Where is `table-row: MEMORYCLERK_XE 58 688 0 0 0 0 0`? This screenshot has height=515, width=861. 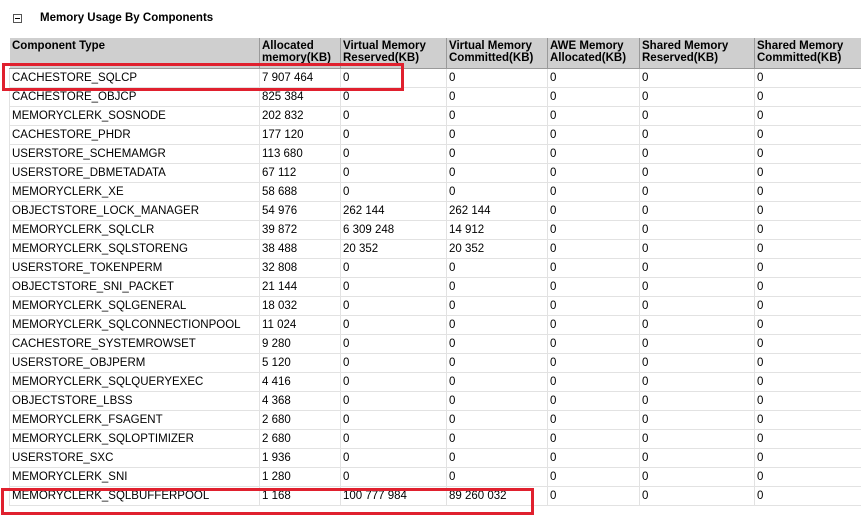
table-row: MEMORYCLERK_XE 58 688 0 0 0 0 0 is located at coordinates (435, 192).